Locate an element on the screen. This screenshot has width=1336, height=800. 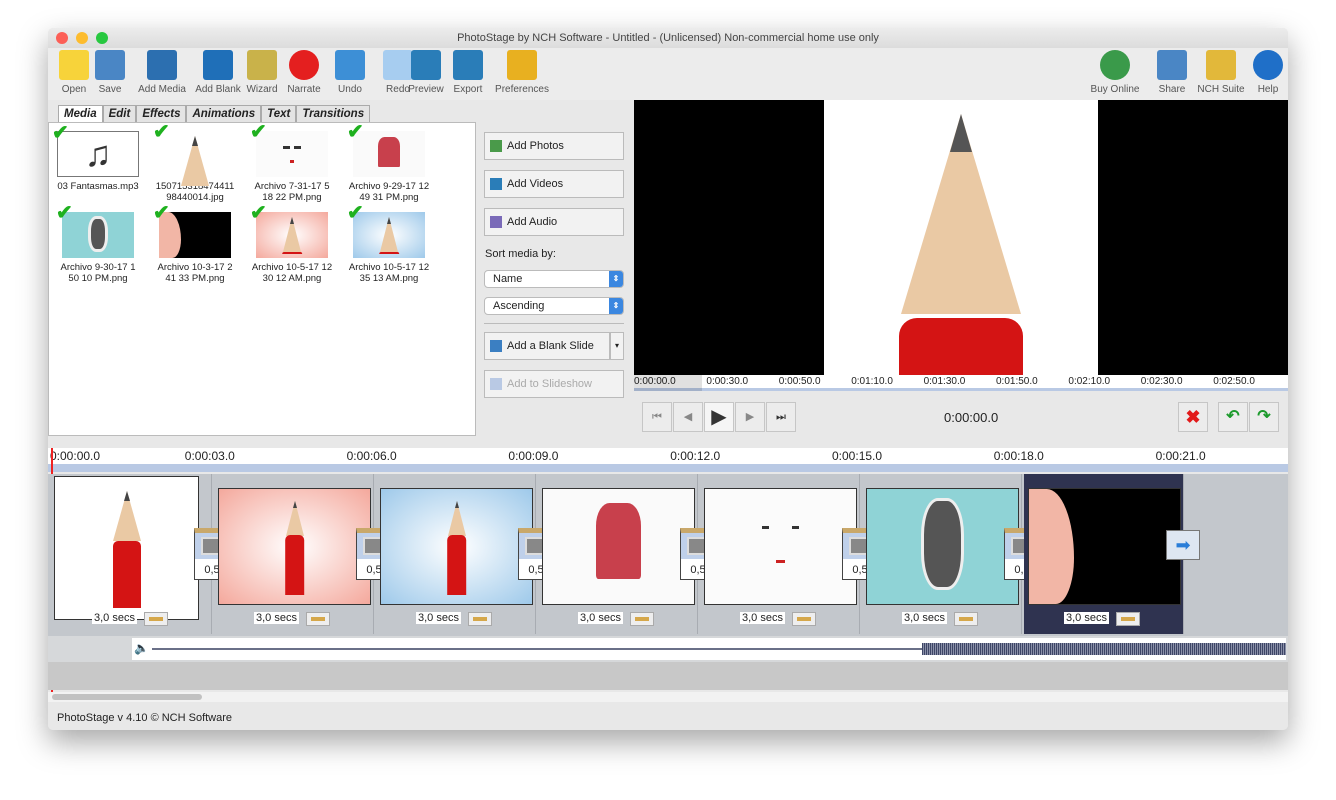
undo-icon is located at coordinates (350, 65).